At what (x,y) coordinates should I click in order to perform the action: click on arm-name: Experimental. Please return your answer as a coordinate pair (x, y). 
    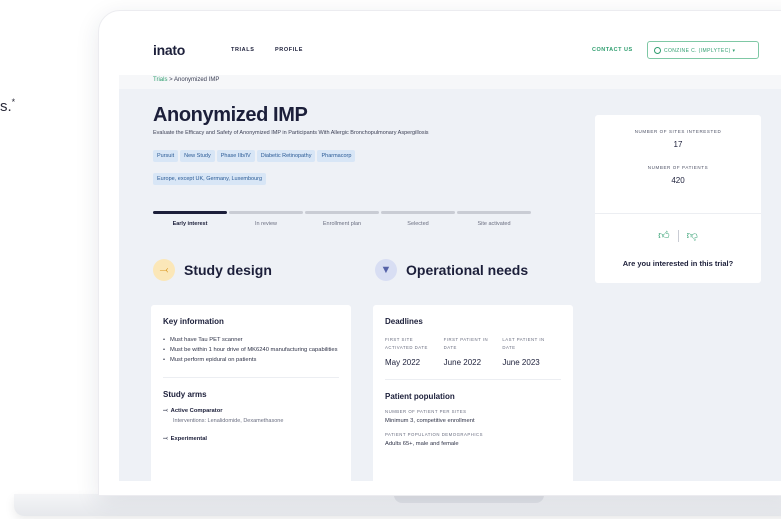
    Looking at the image, I should click on (189, 439).